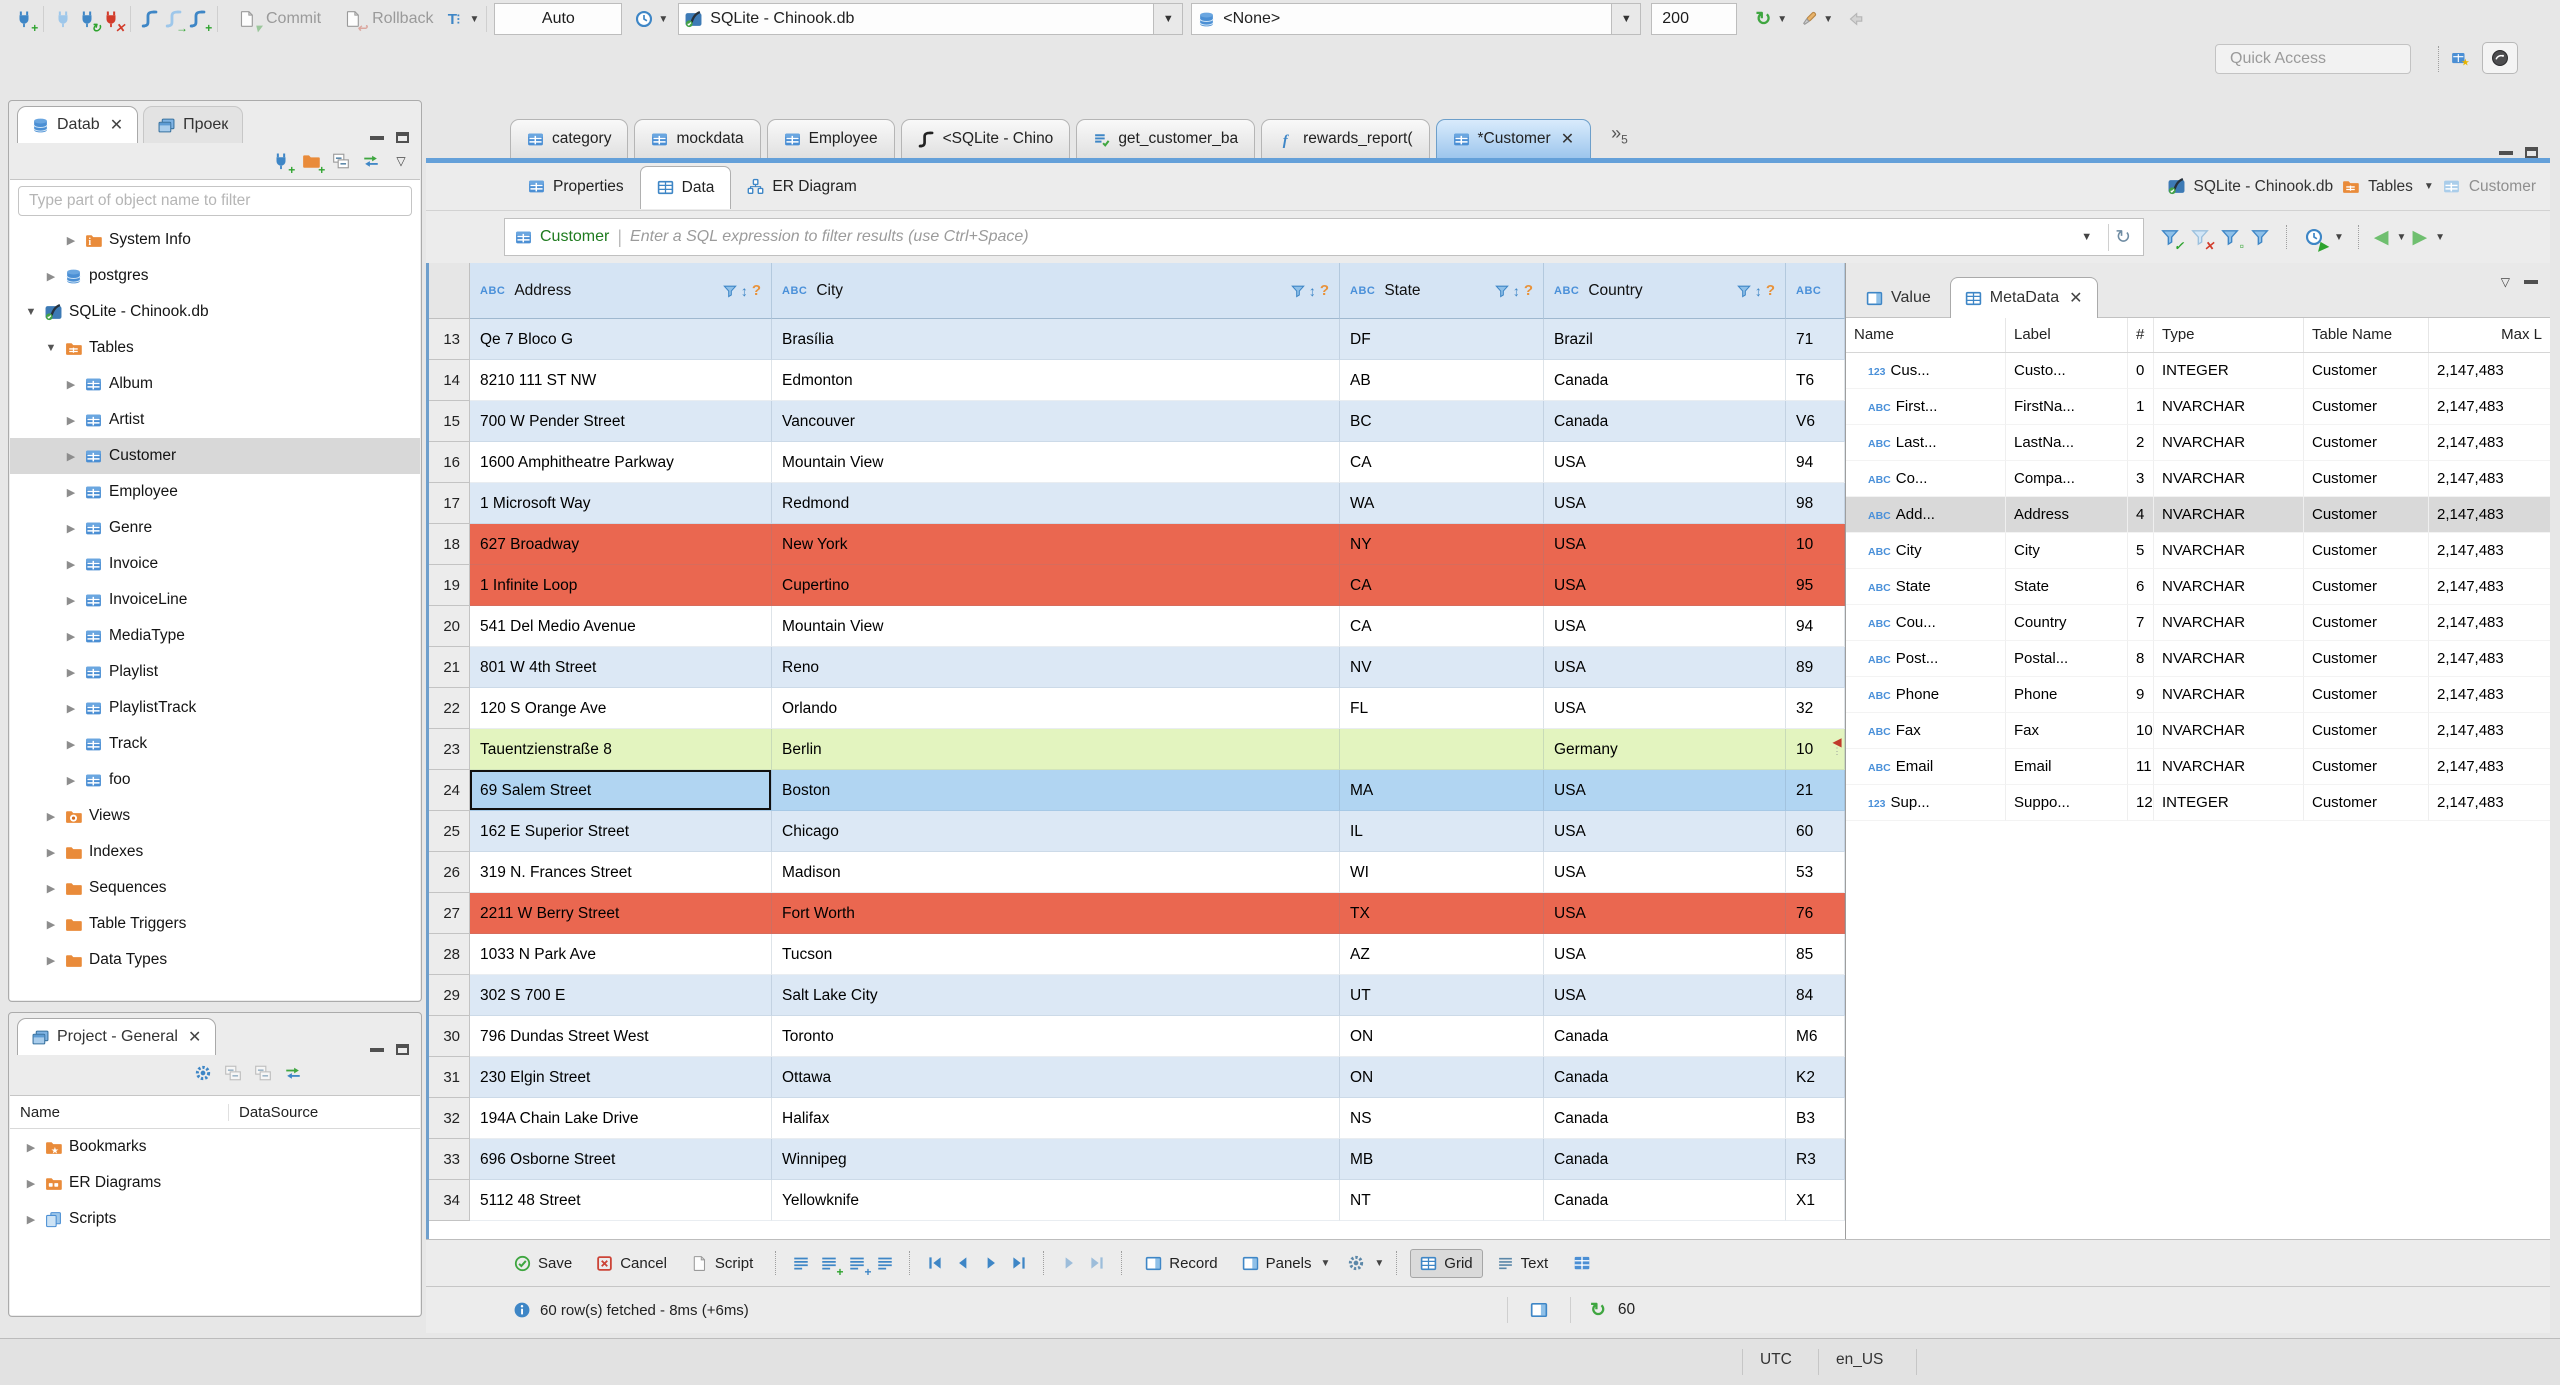 This screenshot has height=1385, width=2560. I want to click on filter-history-dropdown-icon: ▼, so click(2086, 237).